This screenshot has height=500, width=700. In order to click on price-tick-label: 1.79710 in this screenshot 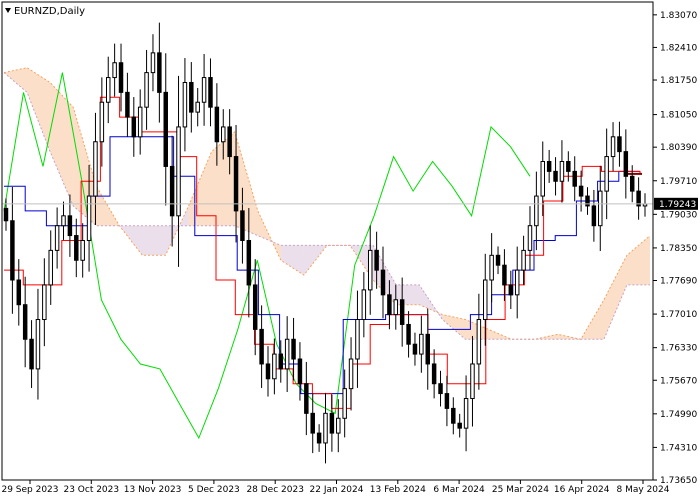, I will do `click(678, 182)`.